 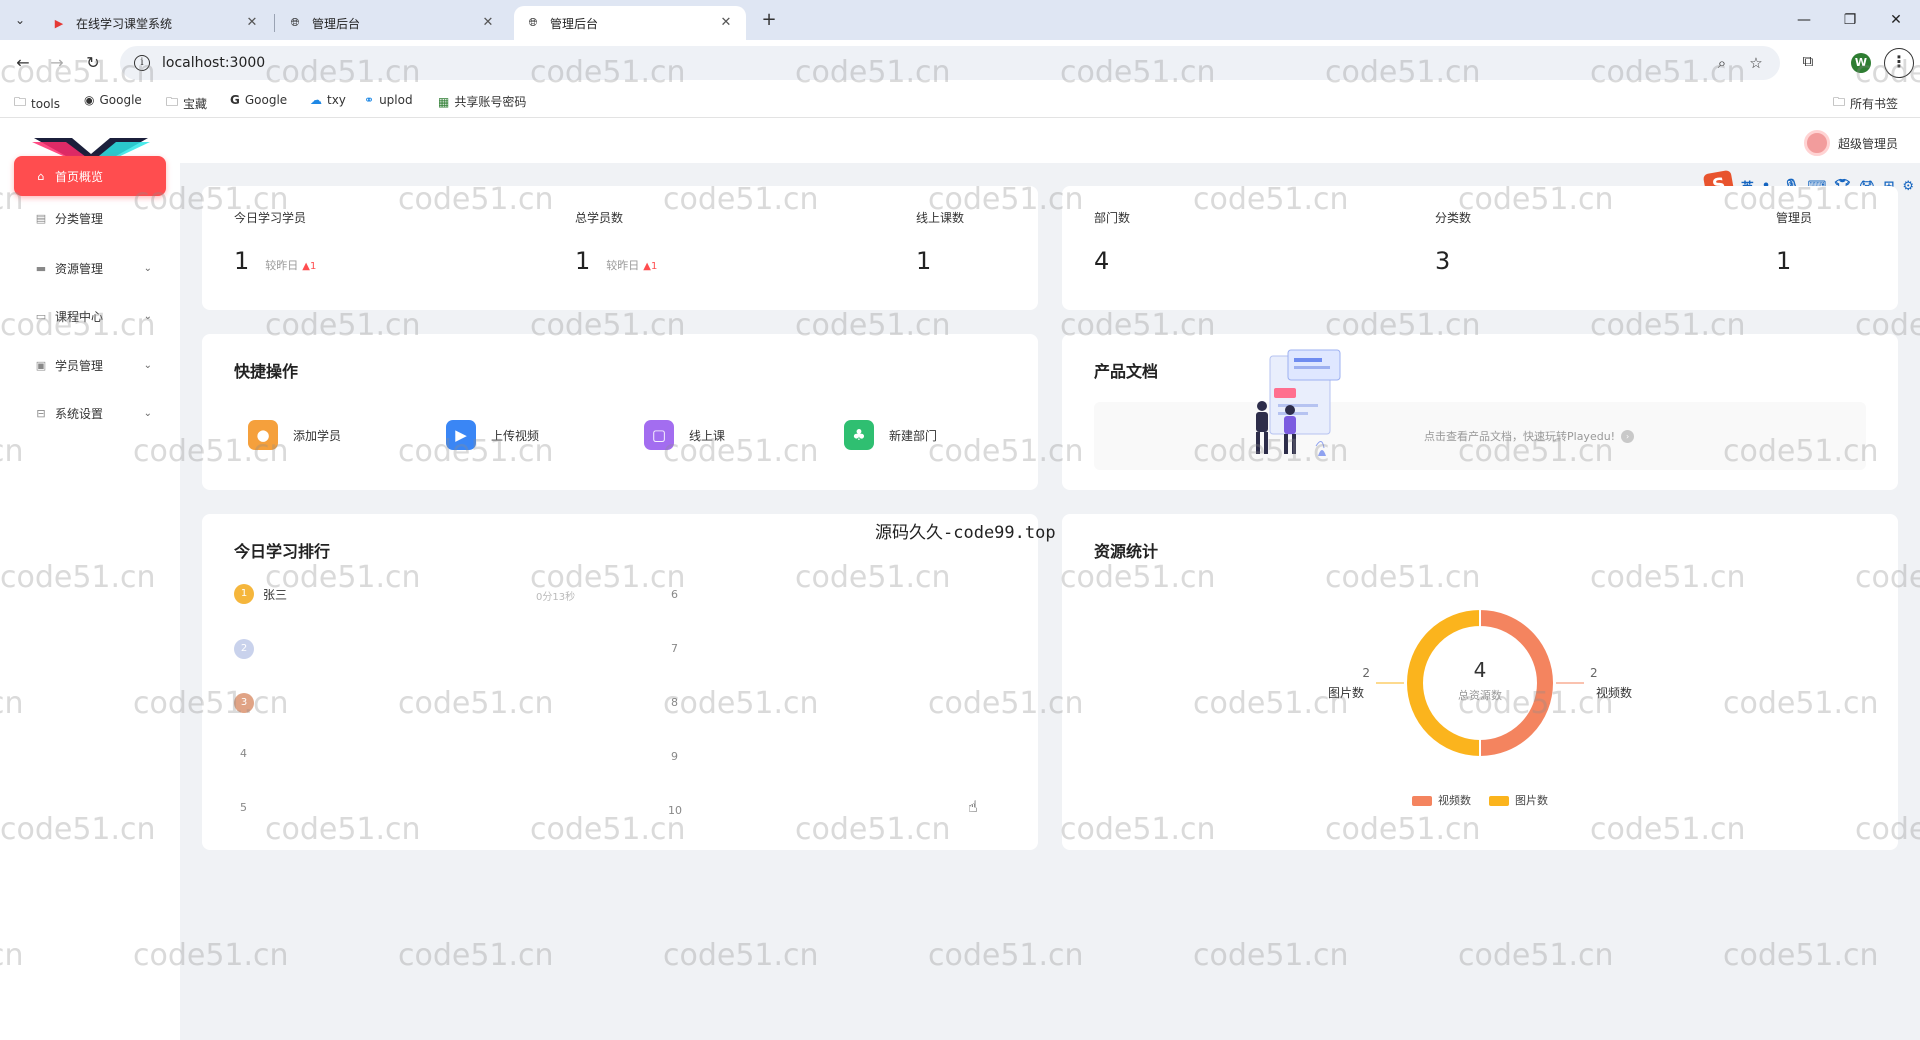 What do you see at coordinates (1441, 800) in the screenshot?
I see `legend-item-video: 视频数` at bounding box center [1441, 800].